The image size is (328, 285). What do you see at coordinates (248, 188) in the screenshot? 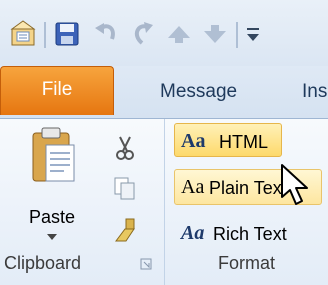
I see `plain-text-format-label: Plain Text` at bounding box center [248, 188].